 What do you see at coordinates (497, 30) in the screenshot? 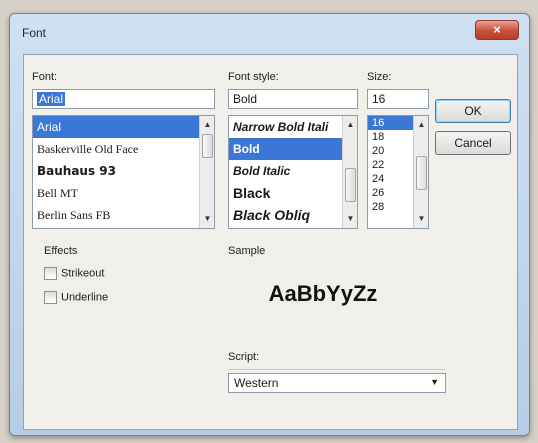
I see `close-button: ×` at bounding box center [497, 30].